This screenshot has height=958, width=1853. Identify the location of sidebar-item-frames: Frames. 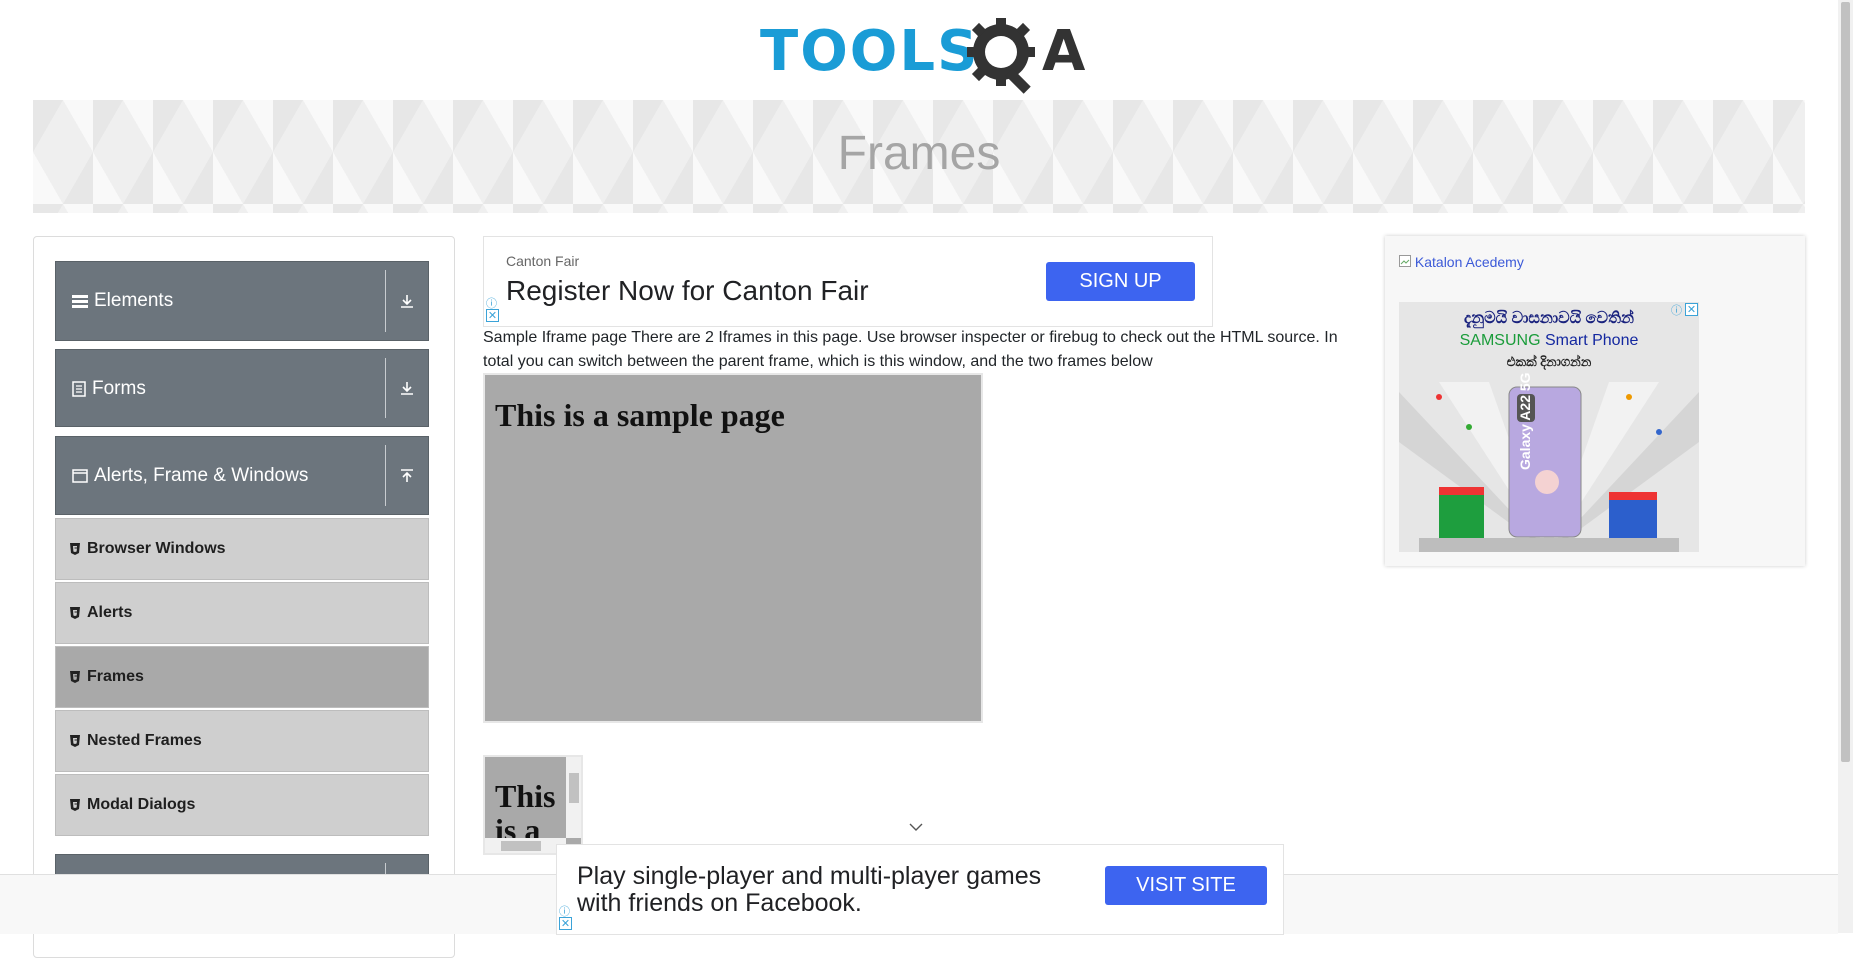
(242, 677).